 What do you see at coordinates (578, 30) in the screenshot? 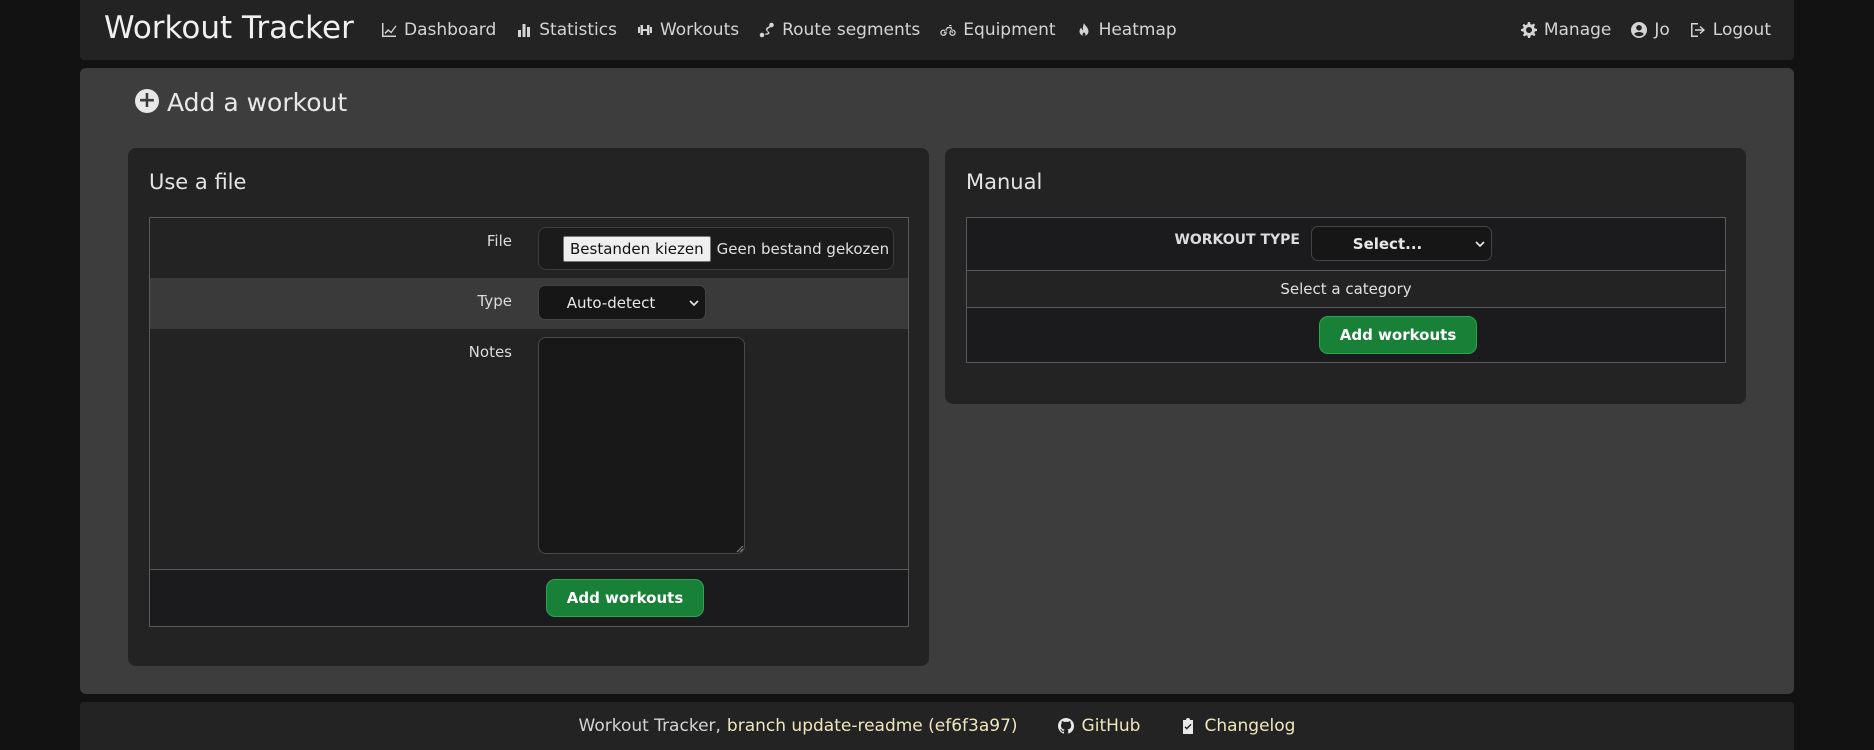
I see `nav-statistics-label: Statistics` at bounding box center [578, 30].